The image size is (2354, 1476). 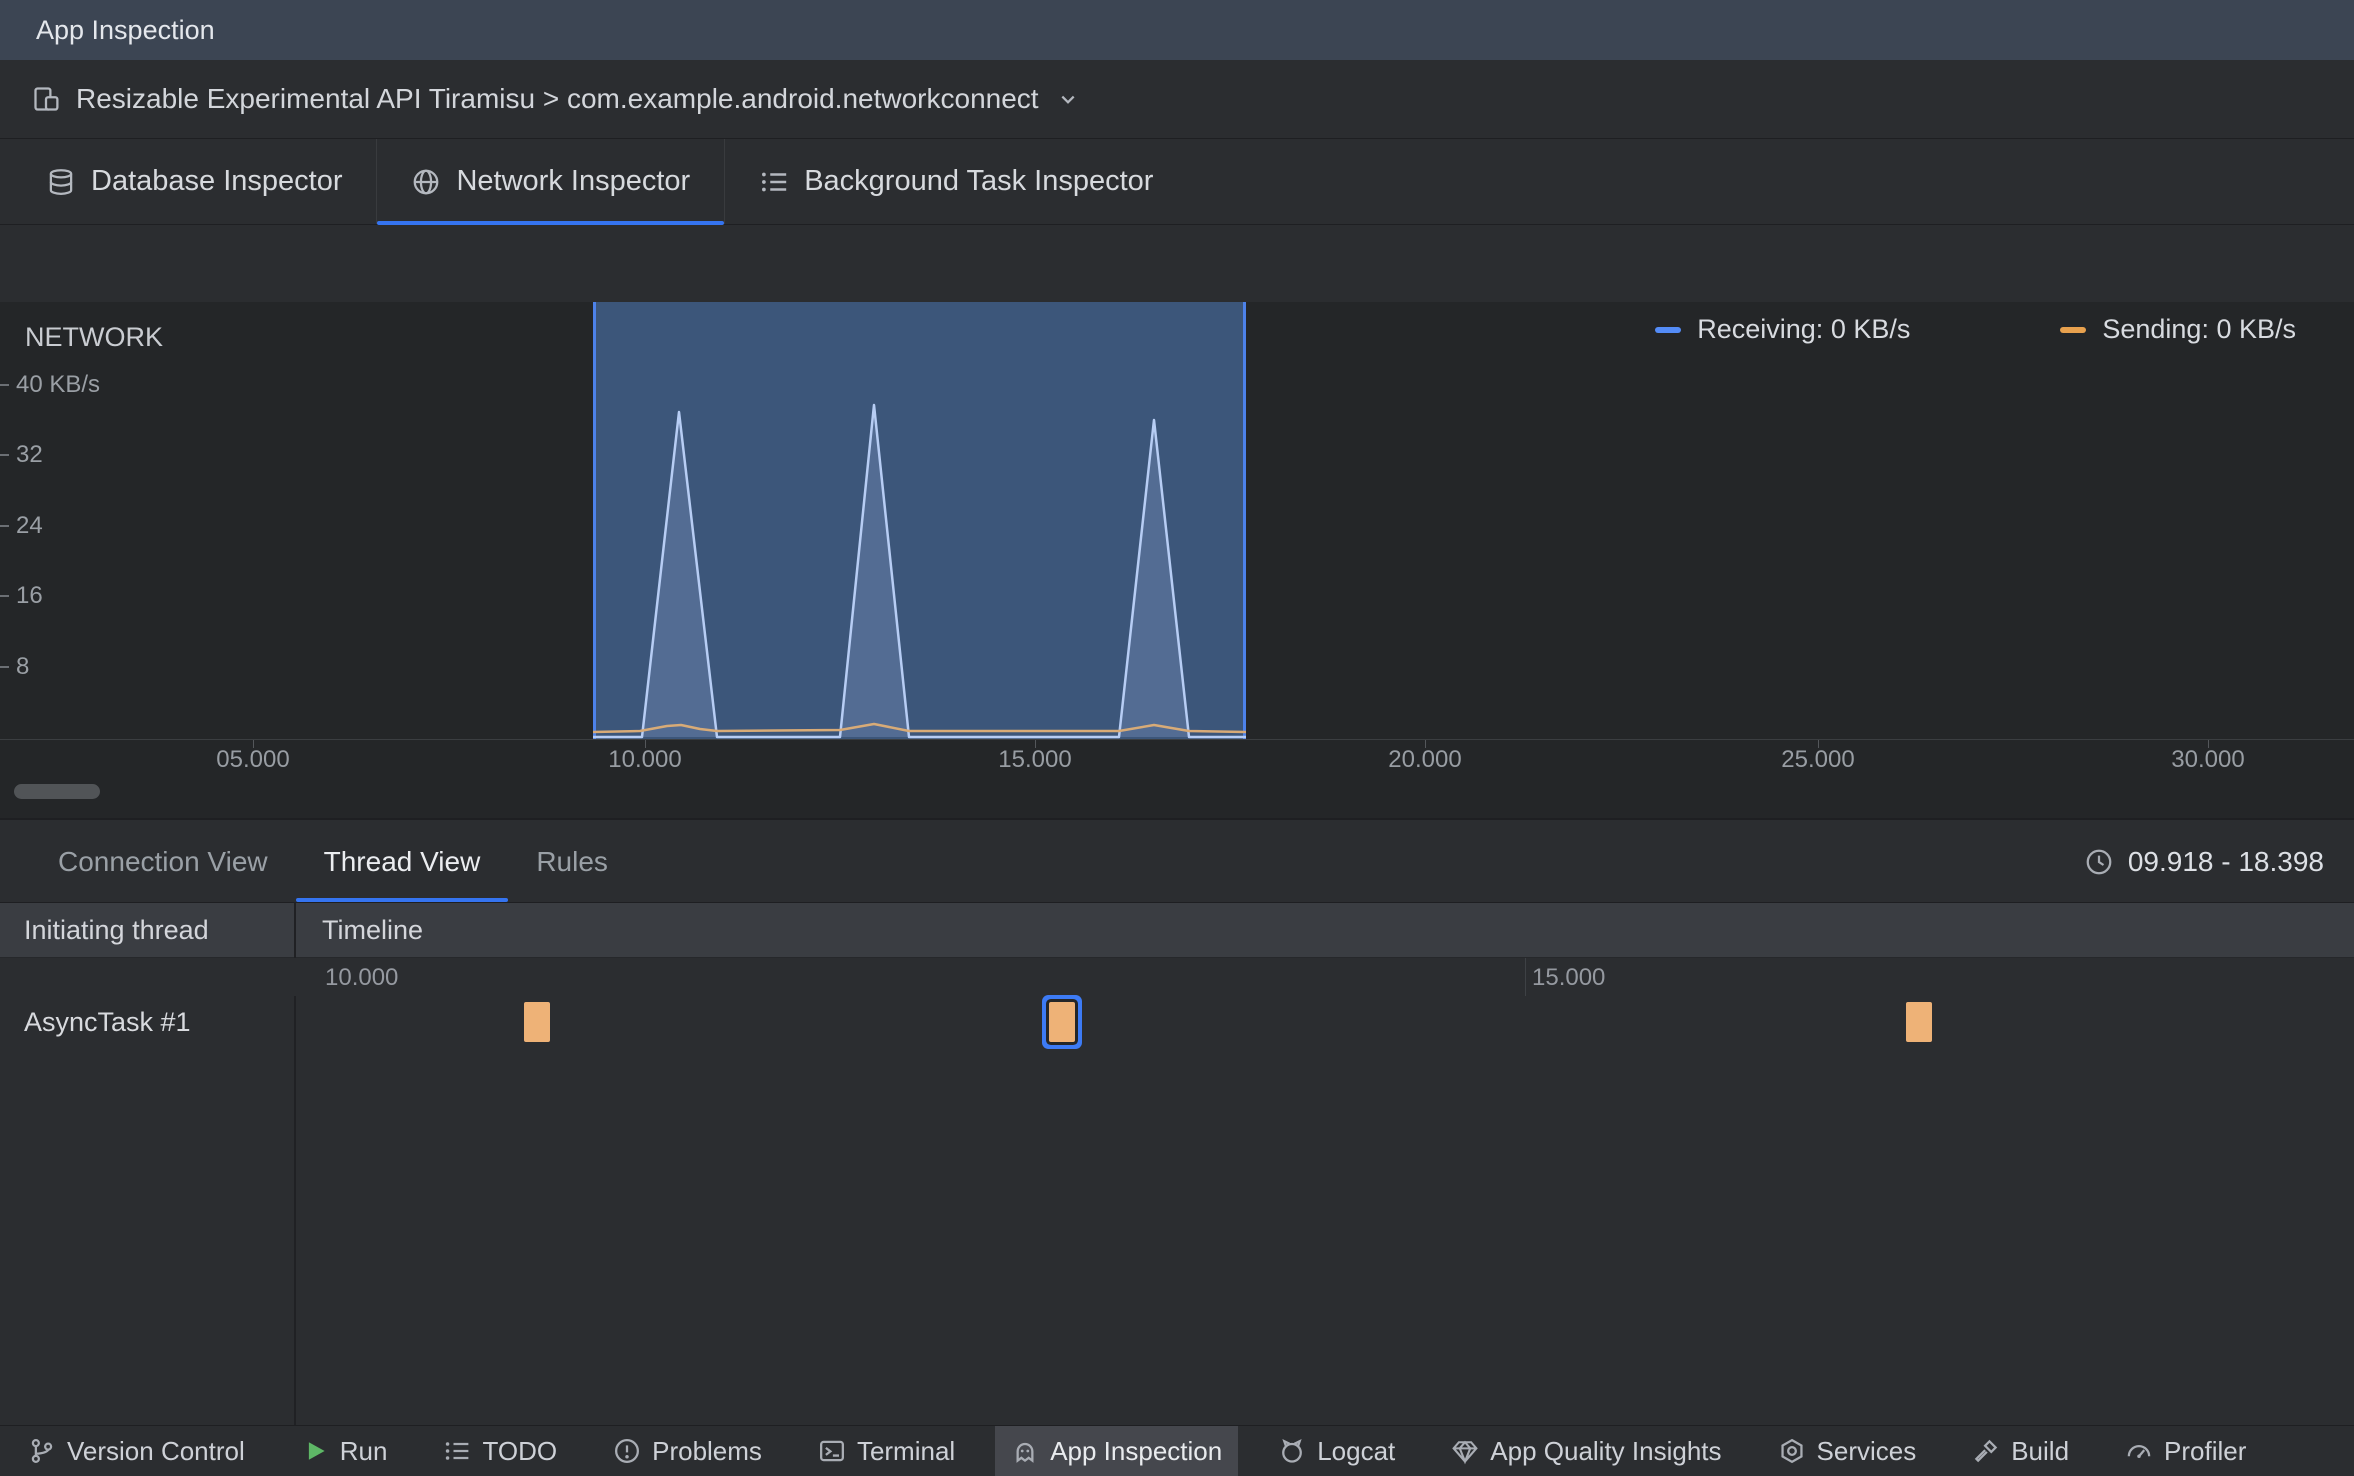 I want to click on tab-label: Network Inspector, so click(x=573, y=181).